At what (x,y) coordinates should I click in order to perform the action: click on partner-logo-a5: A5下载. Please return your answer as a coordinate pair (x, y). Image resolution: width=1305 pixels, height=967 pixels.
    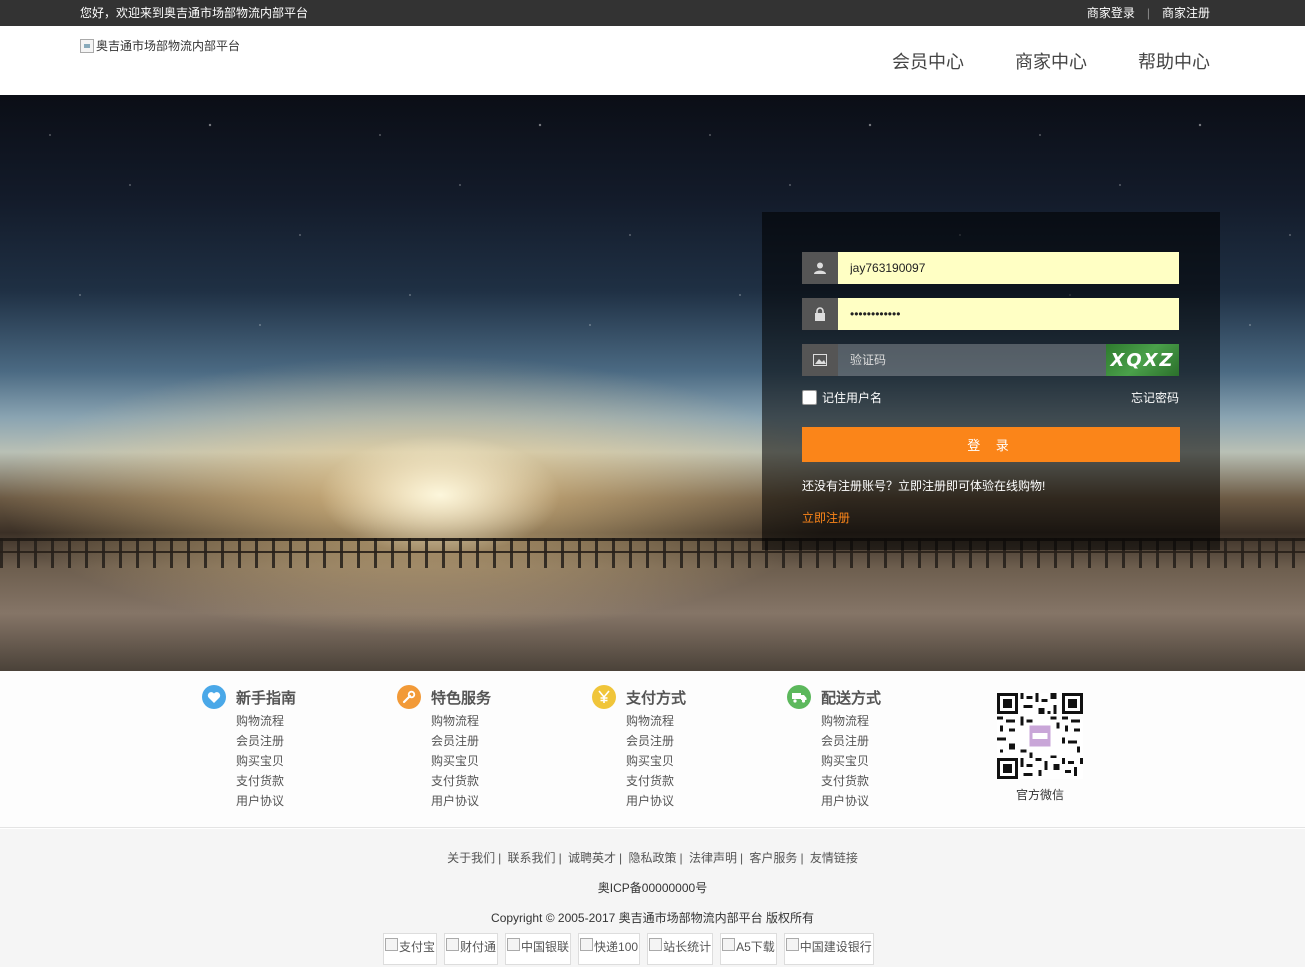
    Looking at the image, I should click on (748, 949).